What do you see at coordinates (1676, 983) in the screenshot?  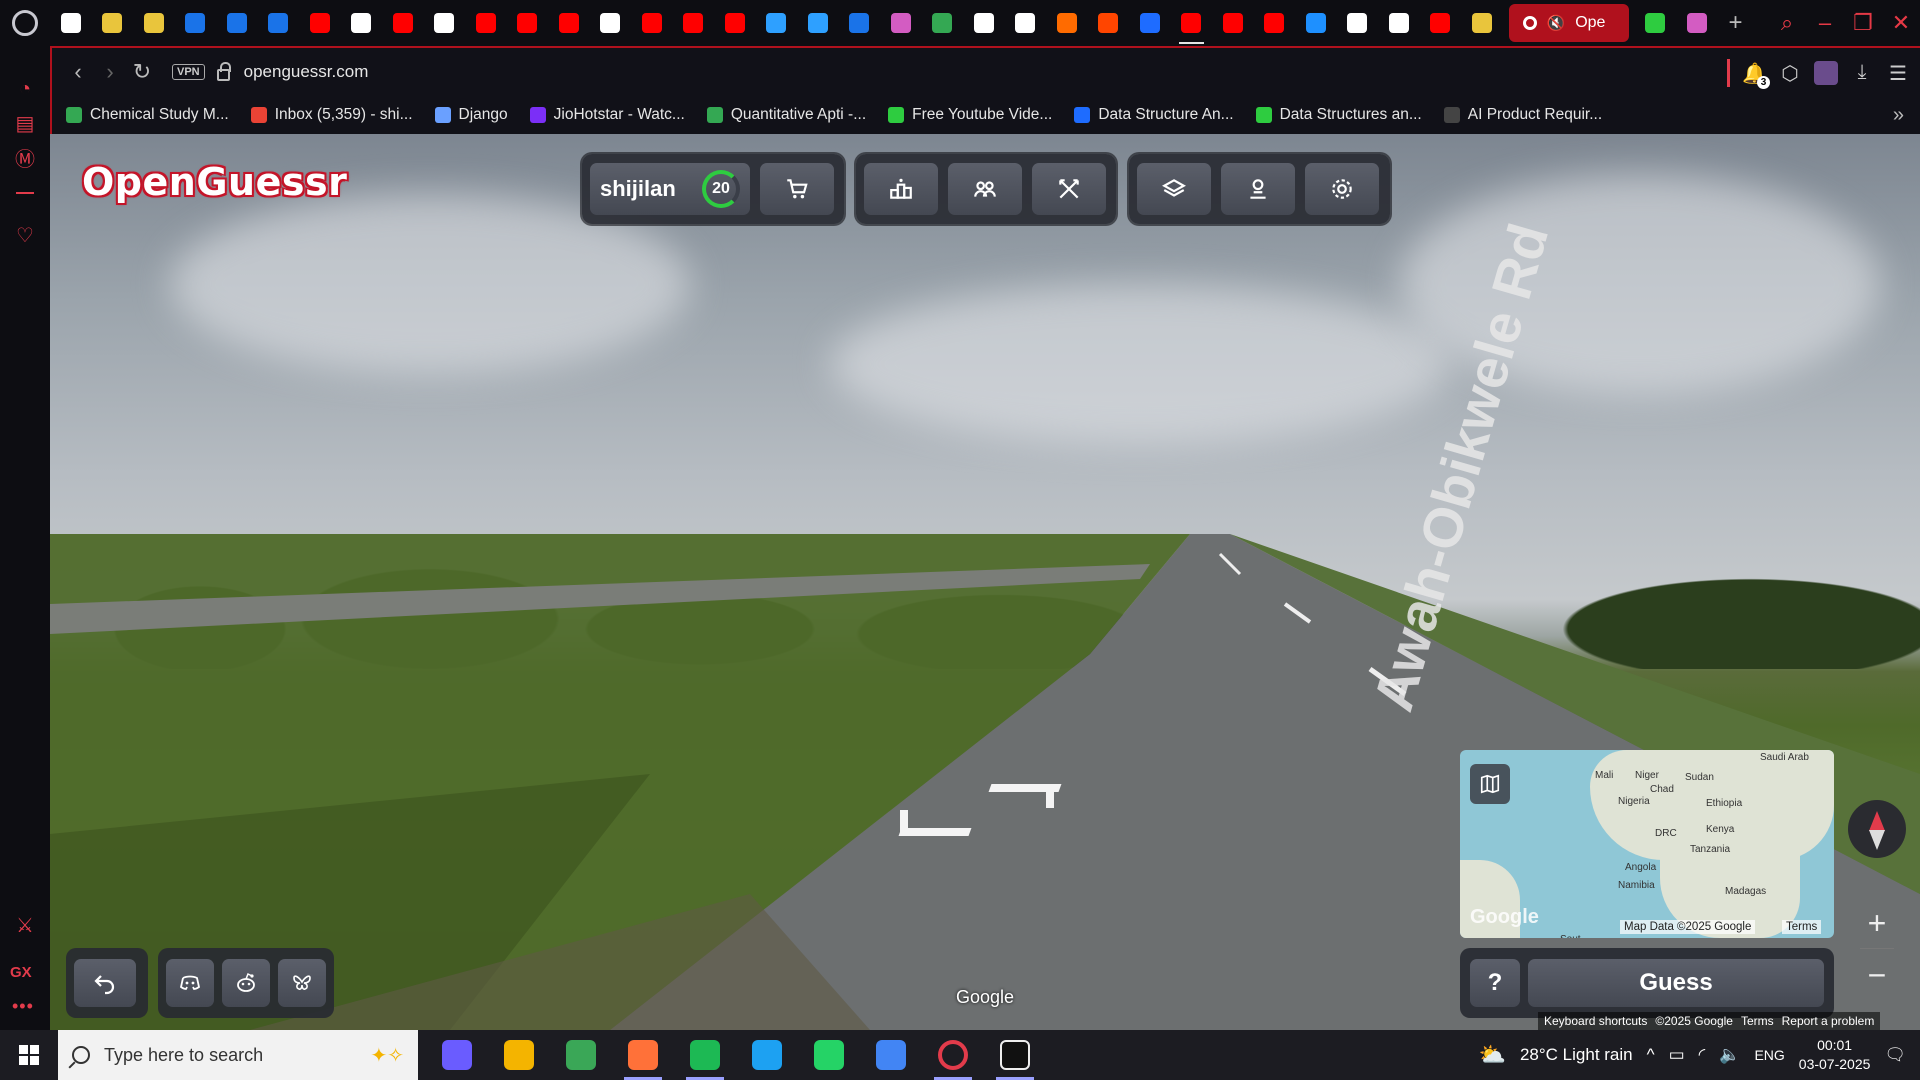 I see `guess-button: Guess` at bounding box center [1676, 983].